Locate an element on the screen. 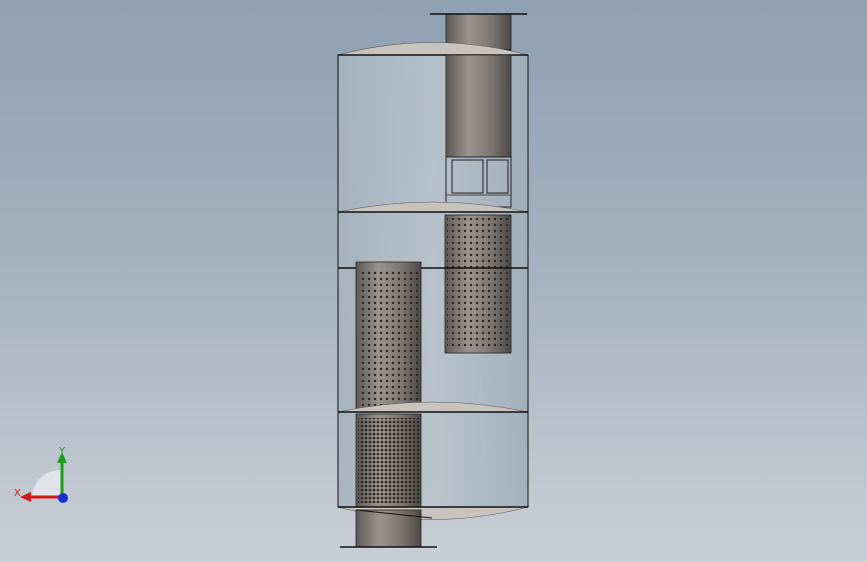 This screenshot has width=867, height=562. x-axis-arrow is located at coordinates (25, 497).